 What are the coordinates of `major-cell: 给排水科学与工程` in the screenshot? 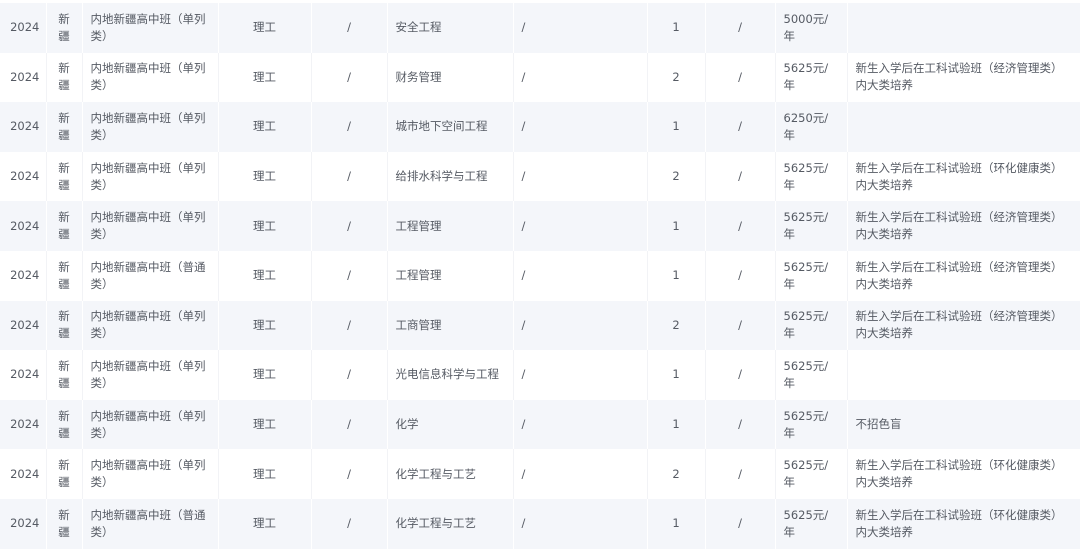 It's located at (450, 176).